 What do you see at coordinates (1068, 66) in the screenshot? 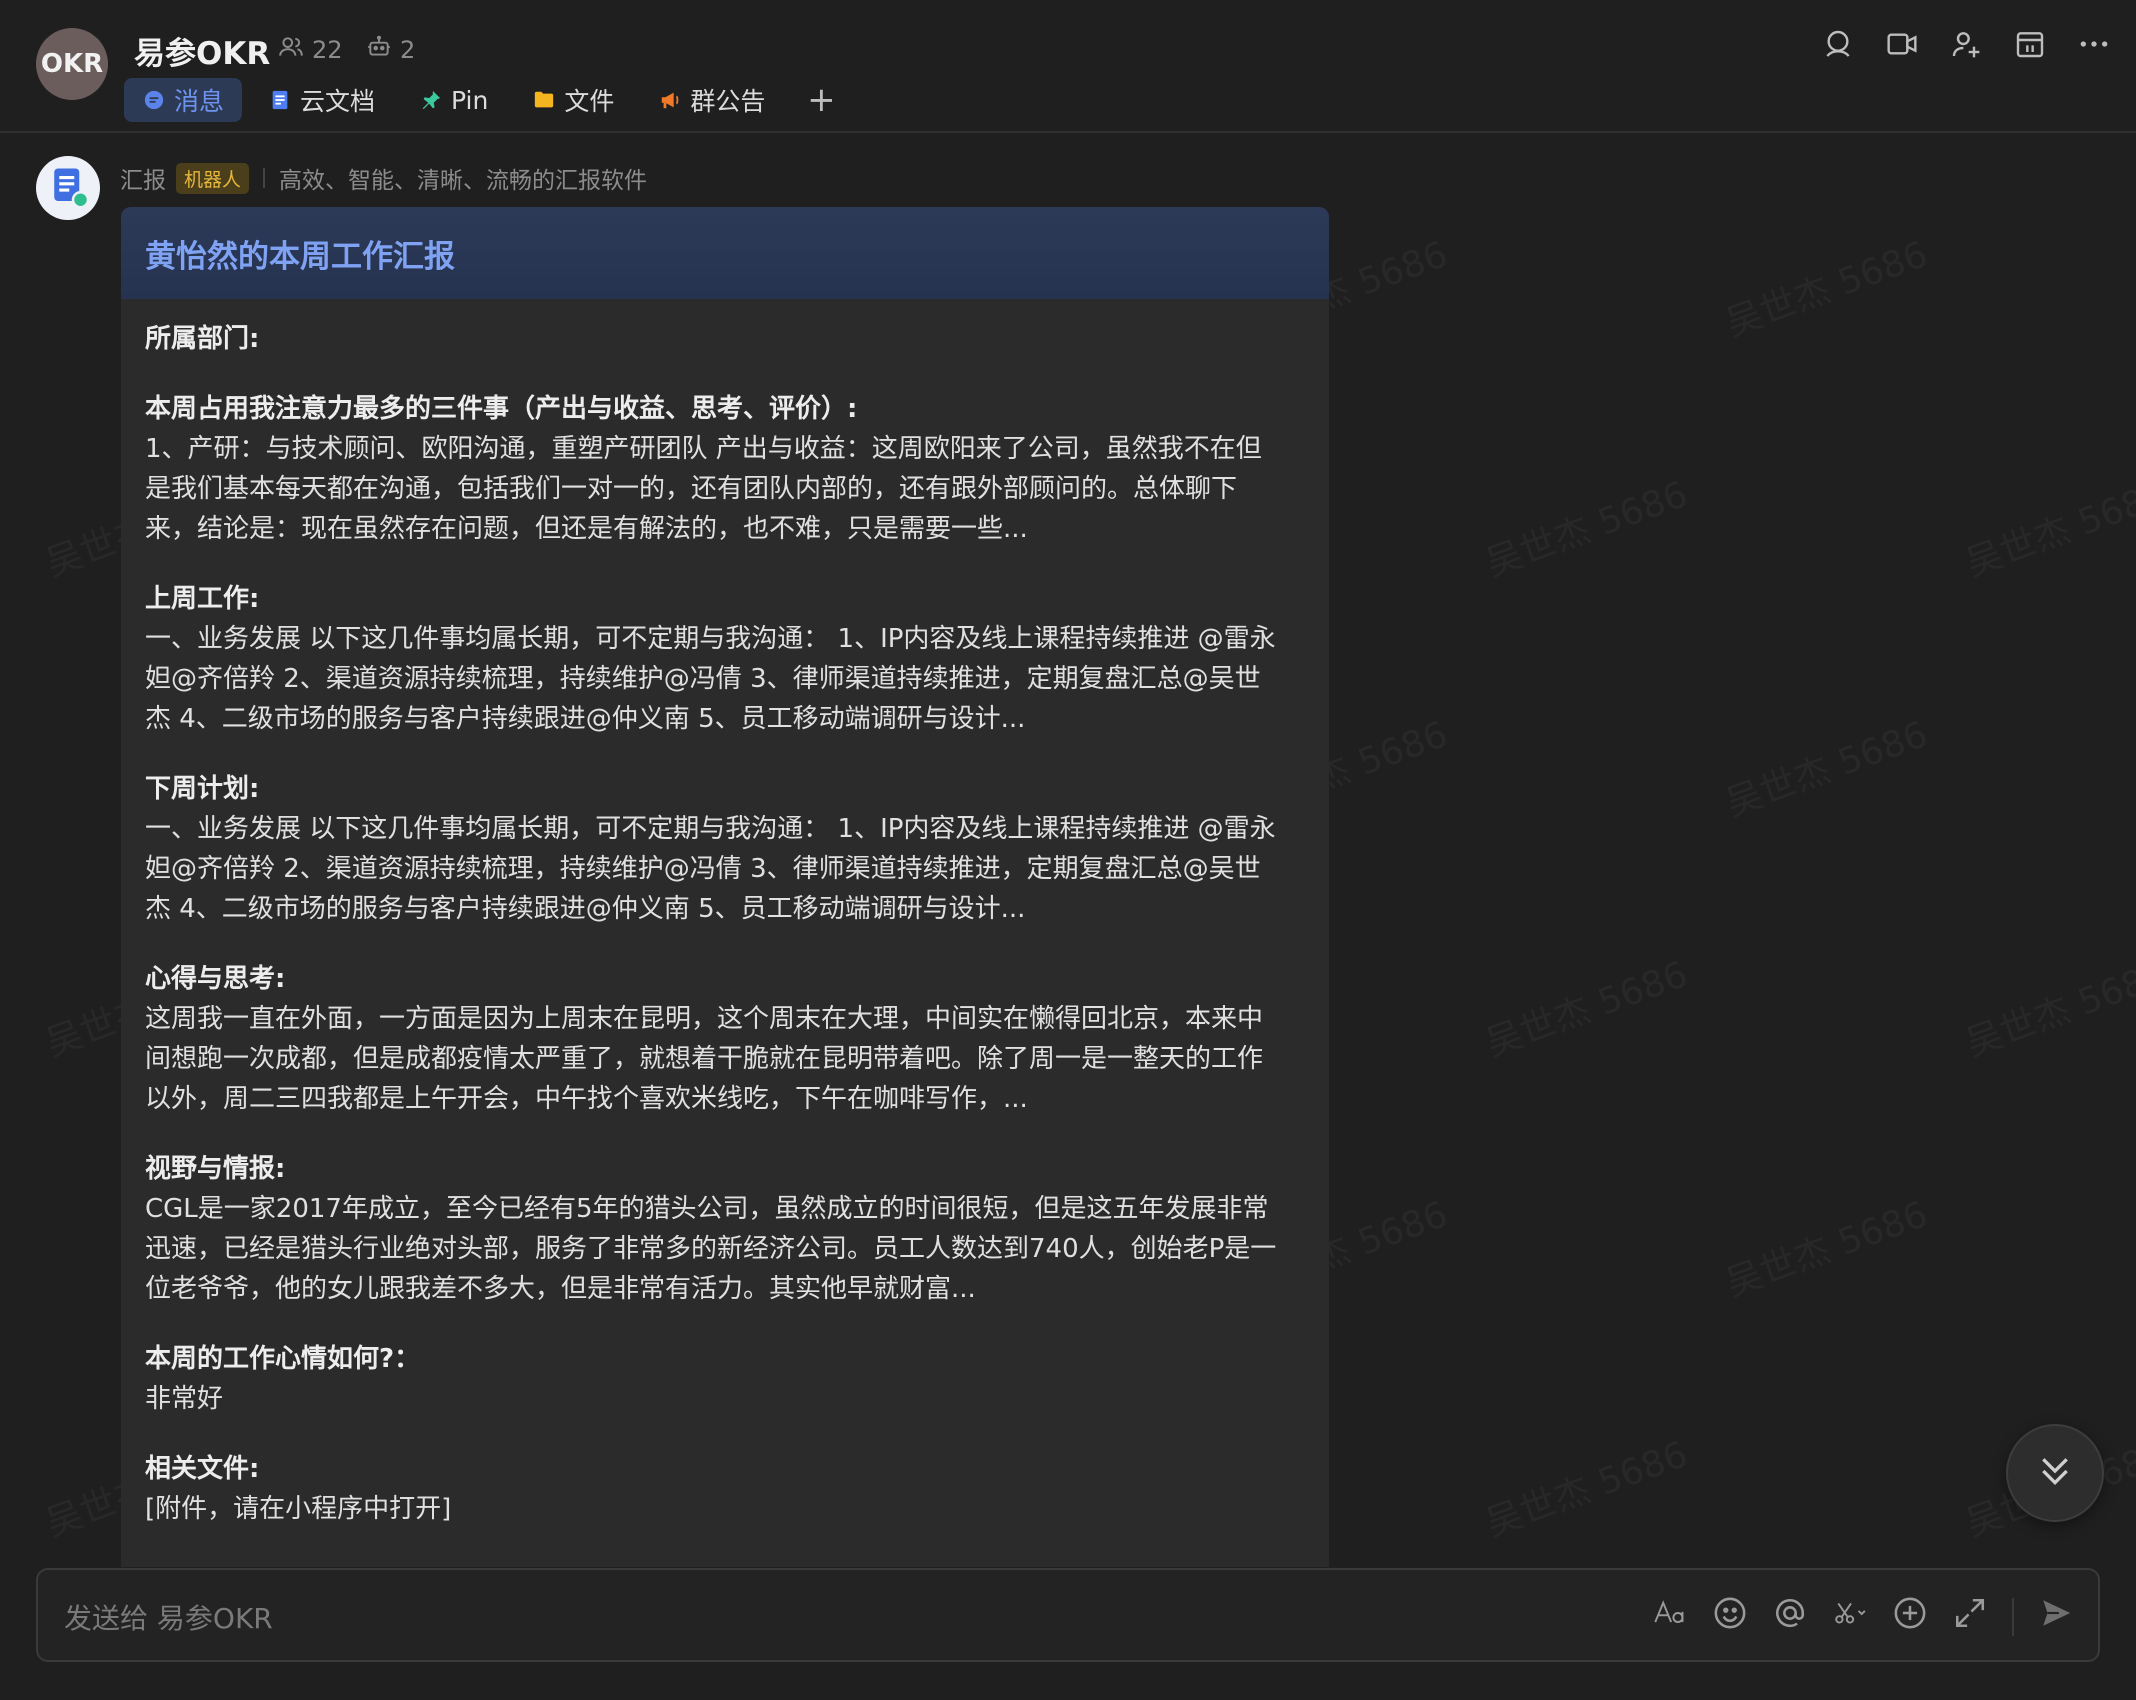
I see `chat-header: OKR 易参OKR 22 2 消息 云文档 Pin 文件 群公告 +` at bounding box center [1068, 66].